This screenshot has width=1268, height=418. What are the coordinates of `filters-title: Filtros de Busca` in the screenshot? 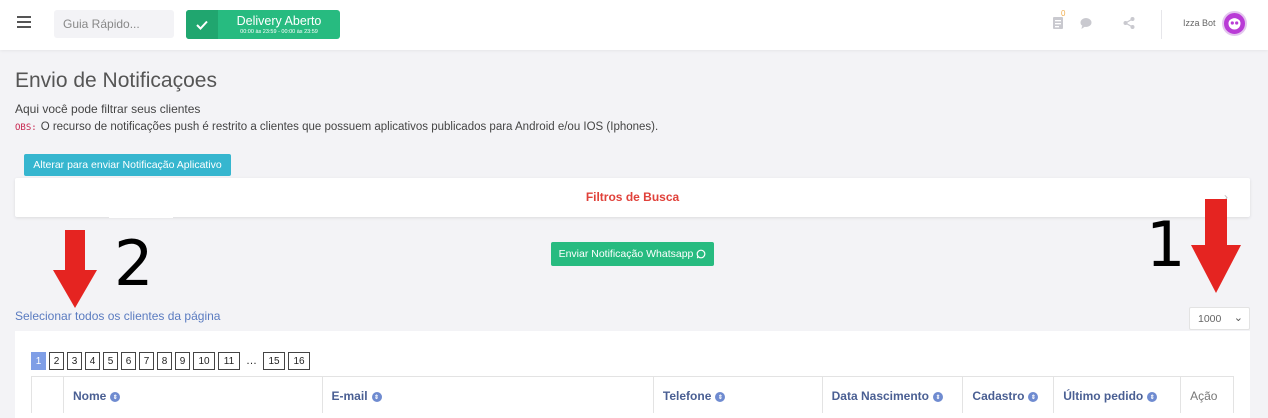 It's located at (632, 197).